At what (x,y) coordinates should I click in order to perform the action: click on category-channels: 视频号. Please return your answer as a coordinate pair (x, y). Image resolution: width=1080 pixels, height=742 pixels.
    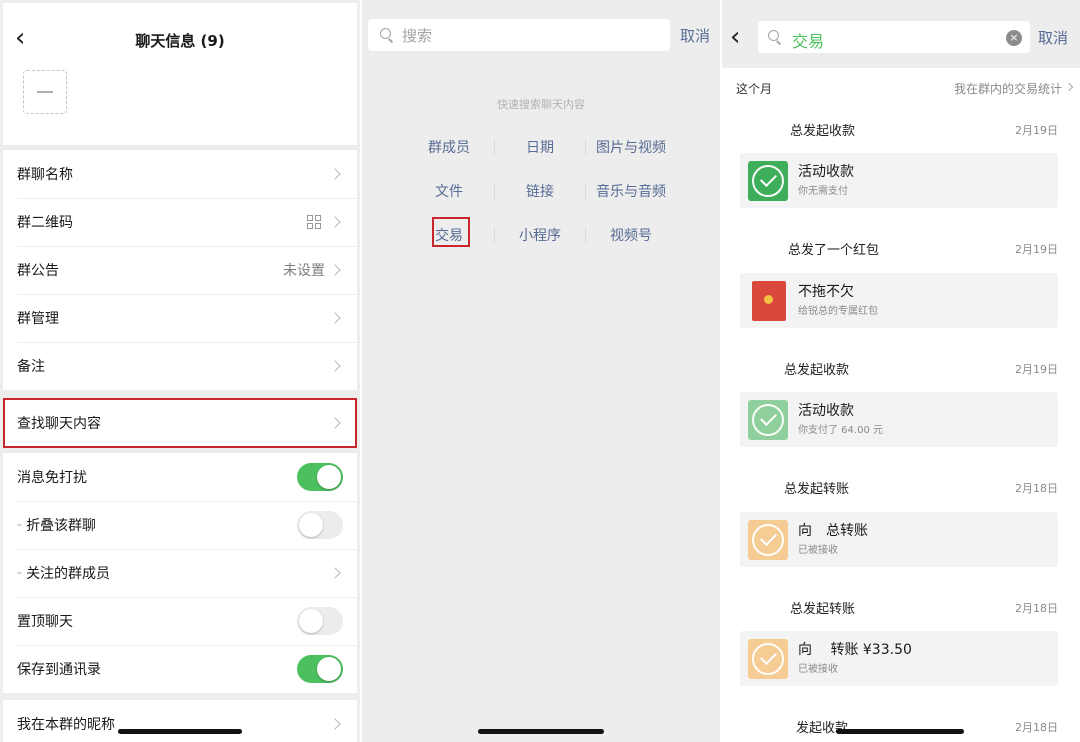
    Looking at the image, I should click on (631, 235).